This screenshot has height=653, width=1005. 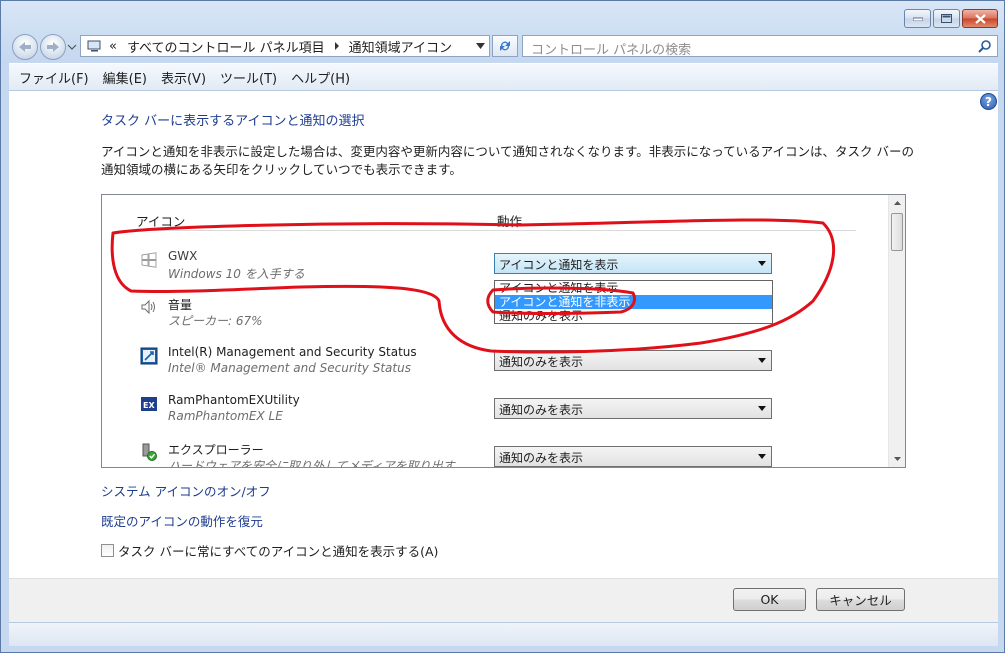 I want to click on refresh-button, so click(x=505, y=46).